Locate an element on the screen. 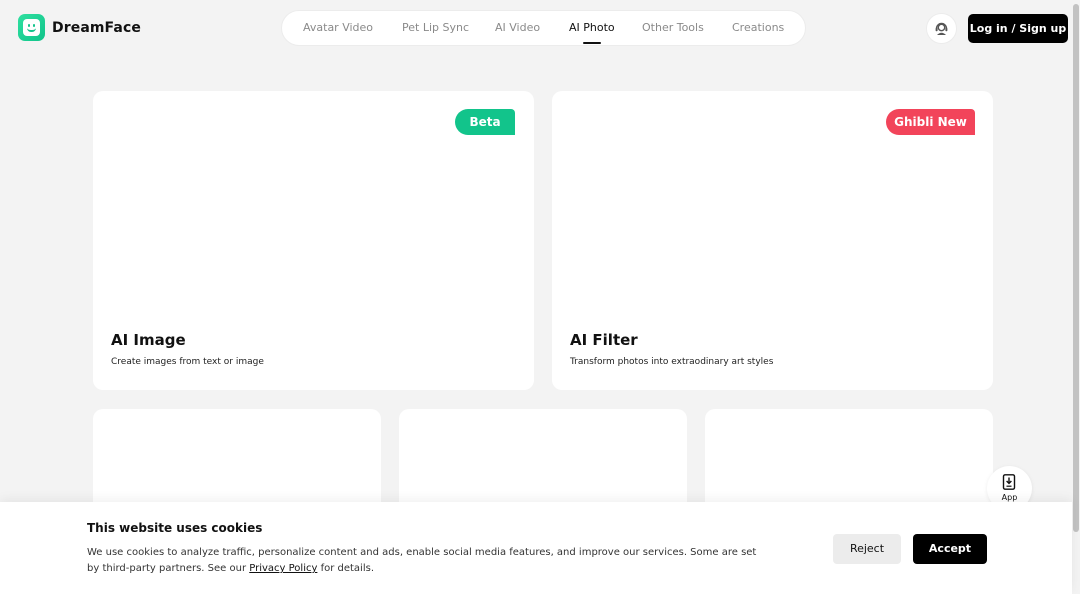 Image resolution: width=1080 pixels, height=594 pixels. ghibli-new-badge: Ghibli New is located at coordinates (930, 122).